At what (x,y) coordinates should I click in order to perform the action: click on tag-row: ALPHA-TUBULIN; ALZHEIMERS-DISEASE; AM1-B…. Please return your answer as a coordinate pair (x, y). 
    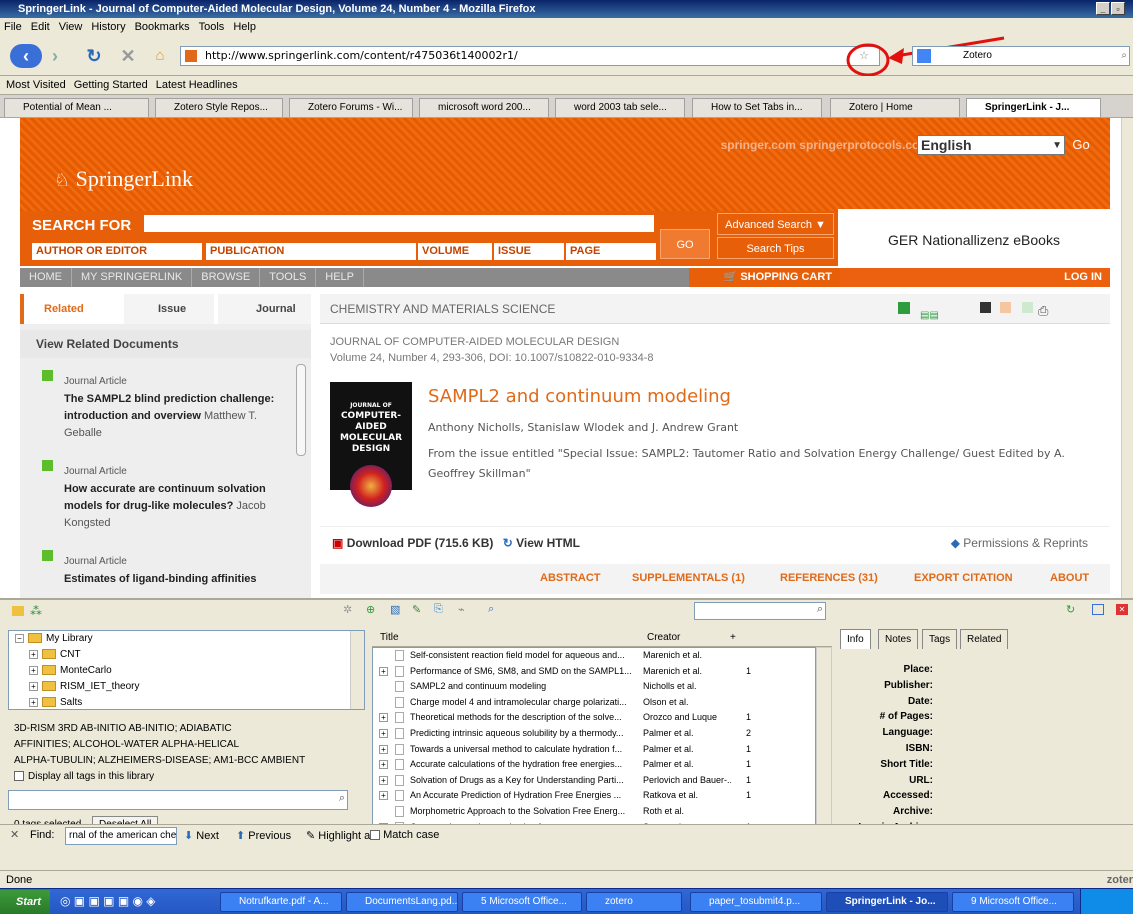
    Looking at the image, I should click on (186, 759).